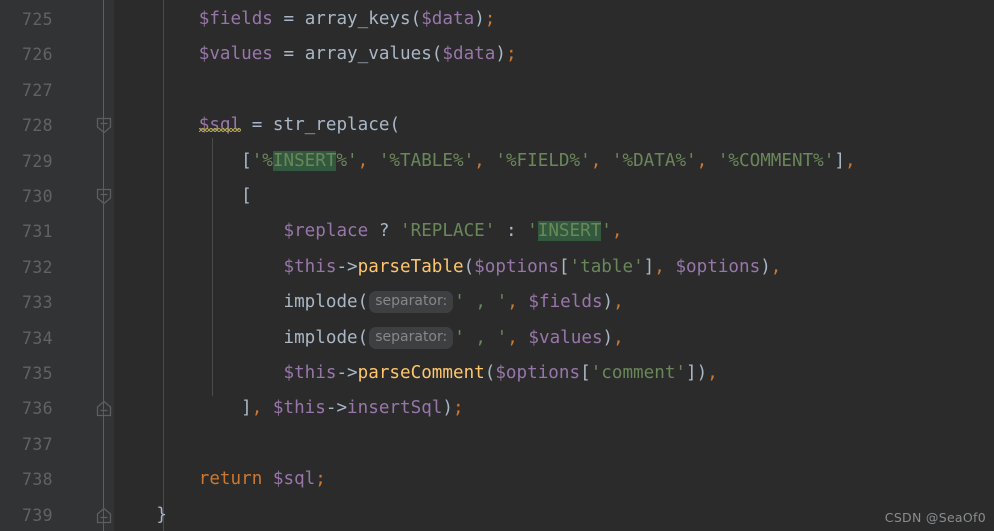 Image resolution: width=994 pixels, height=531 pixels. What do you see at coordinates (262, 160) in the screenshot?
I see `code-token: '%` at bounding box center [262, 160].